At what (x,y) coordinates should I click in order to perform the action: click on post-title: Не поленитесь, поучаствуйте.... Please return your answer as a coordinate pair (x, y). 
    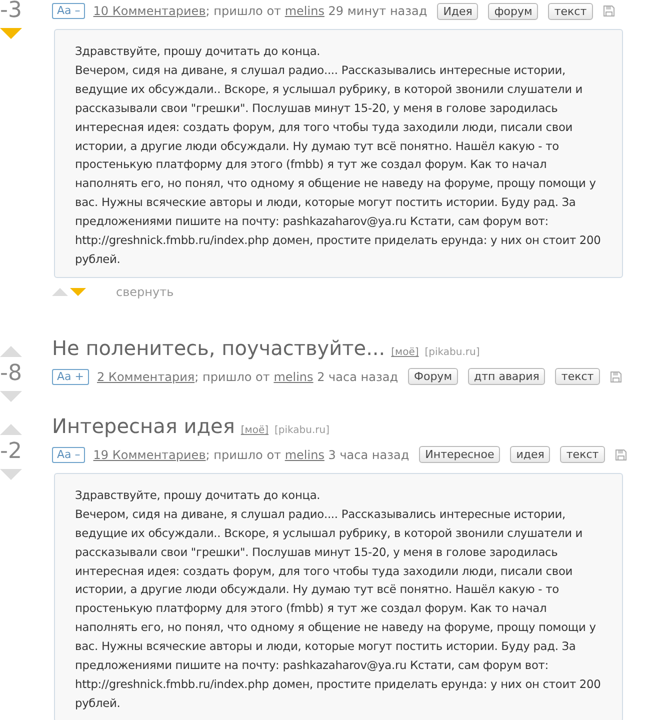
    Looking at the image, I should click on (219, 348).